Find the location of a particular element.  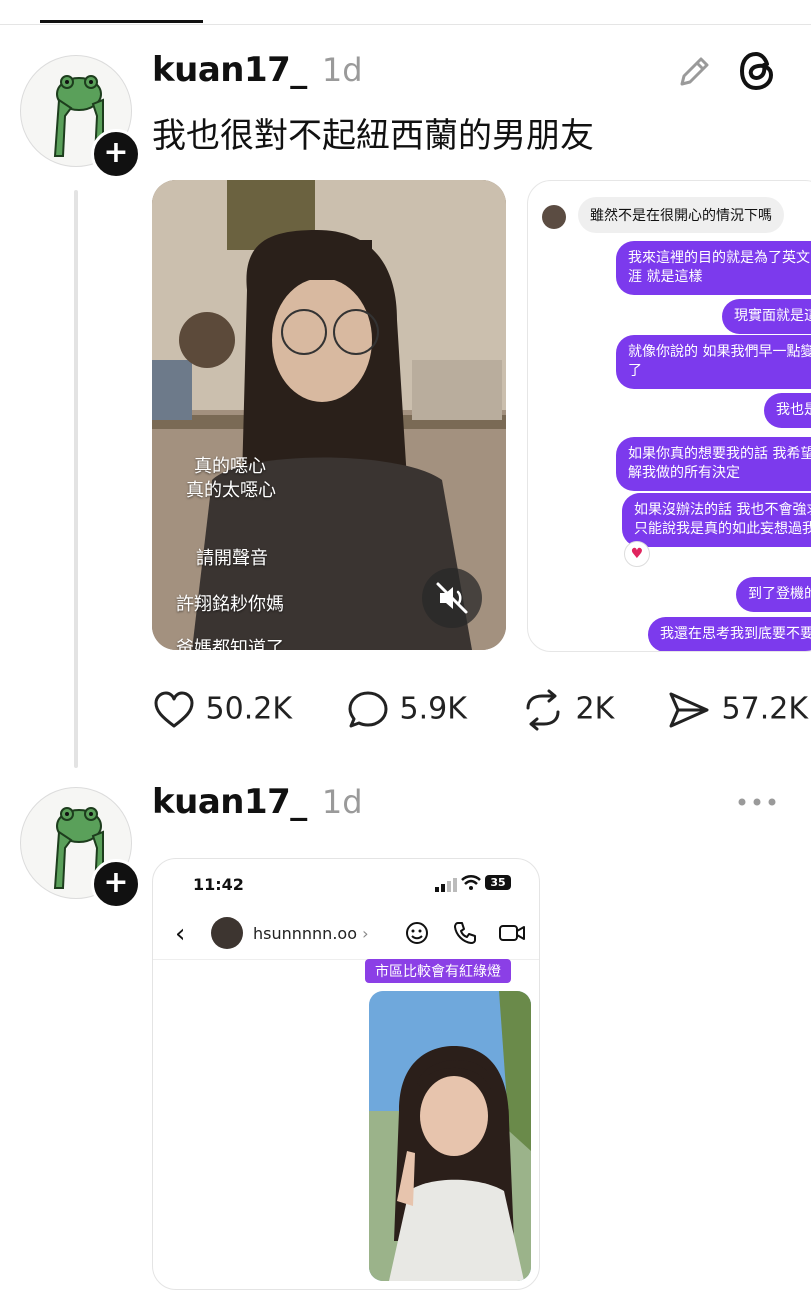

outgoing-message: 如果你真的想要我的話 我希望 解我做的所有決定 is located at coordinates (713, 464).